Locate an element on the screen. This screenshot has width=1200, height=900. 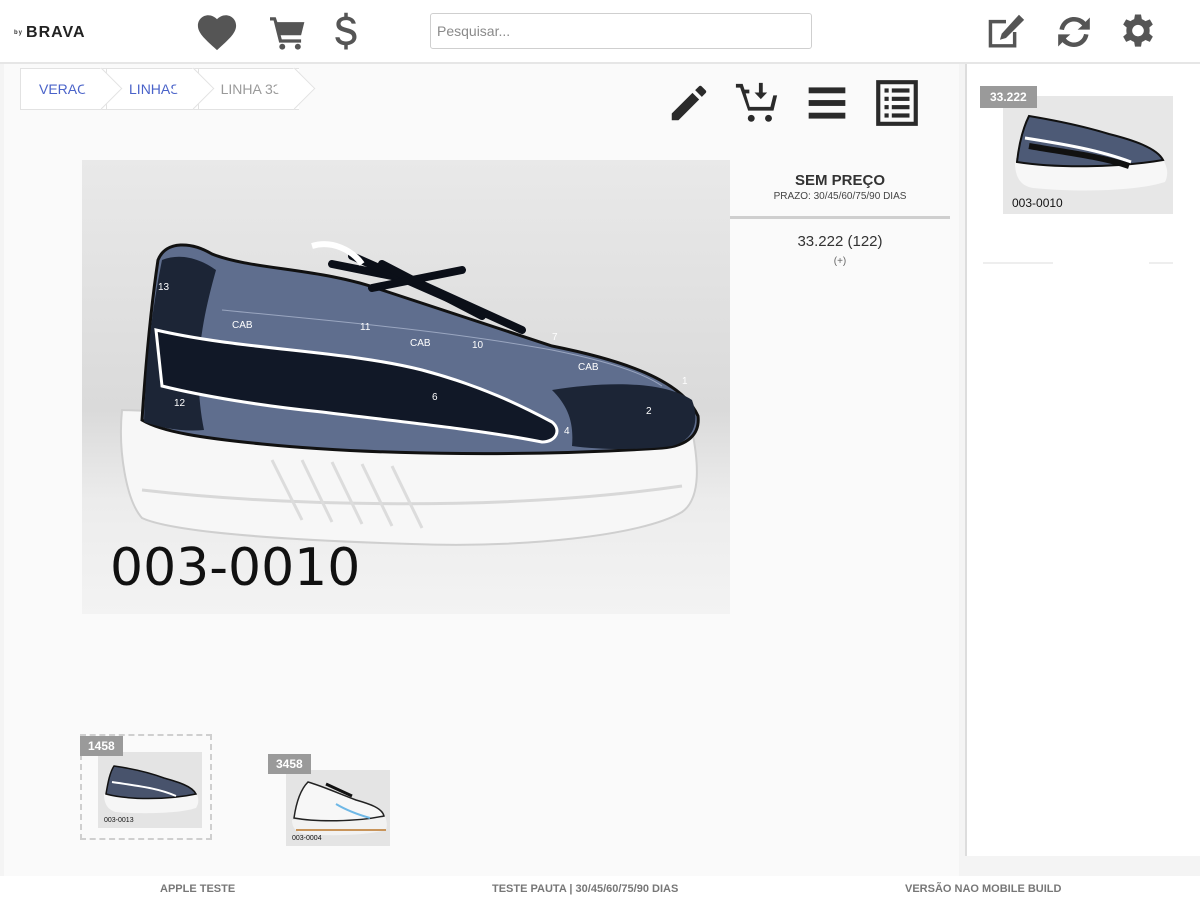
part-label: 7 is located at coordinates (555, 337).